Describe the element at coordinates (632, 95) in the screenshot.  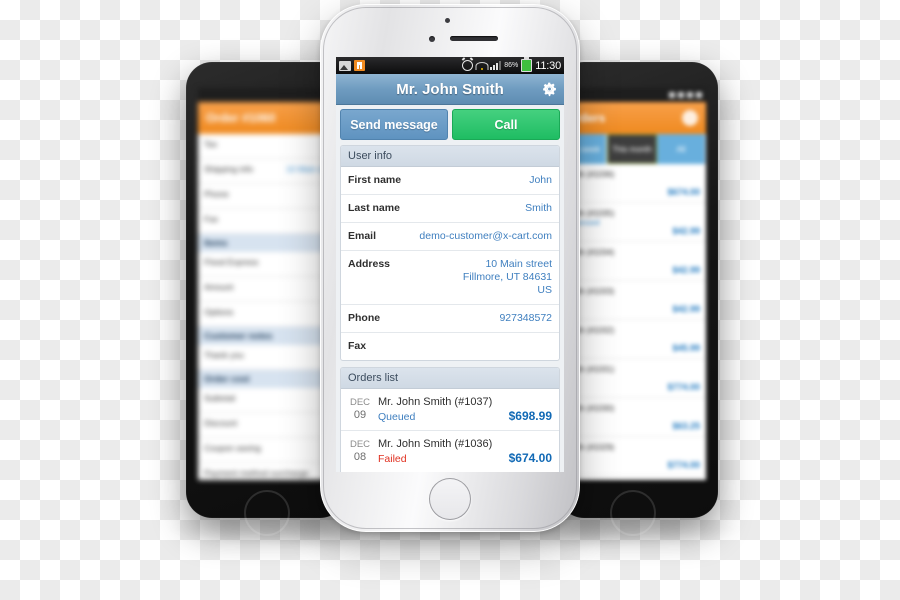
I see `right-phone-status-bar` at that location.